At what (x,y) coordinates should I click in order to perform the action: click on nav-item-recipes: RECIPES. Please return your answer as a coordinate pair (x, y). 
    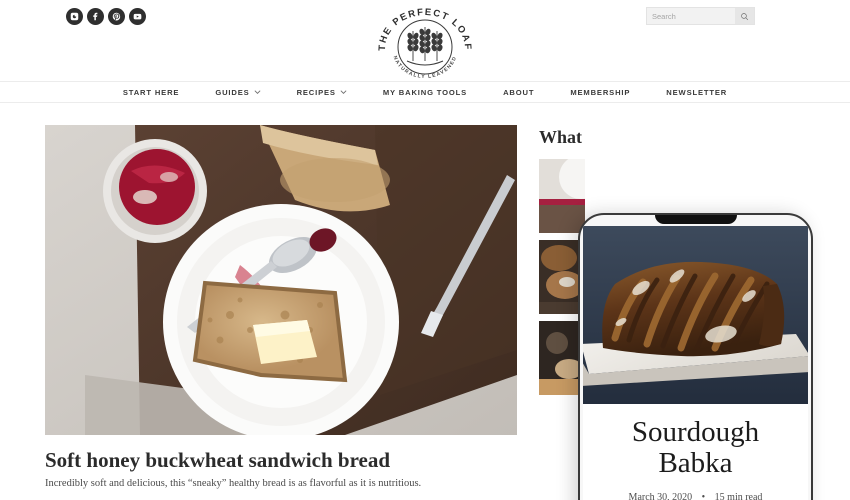
    Looking at the image, I should click on (322, 92).